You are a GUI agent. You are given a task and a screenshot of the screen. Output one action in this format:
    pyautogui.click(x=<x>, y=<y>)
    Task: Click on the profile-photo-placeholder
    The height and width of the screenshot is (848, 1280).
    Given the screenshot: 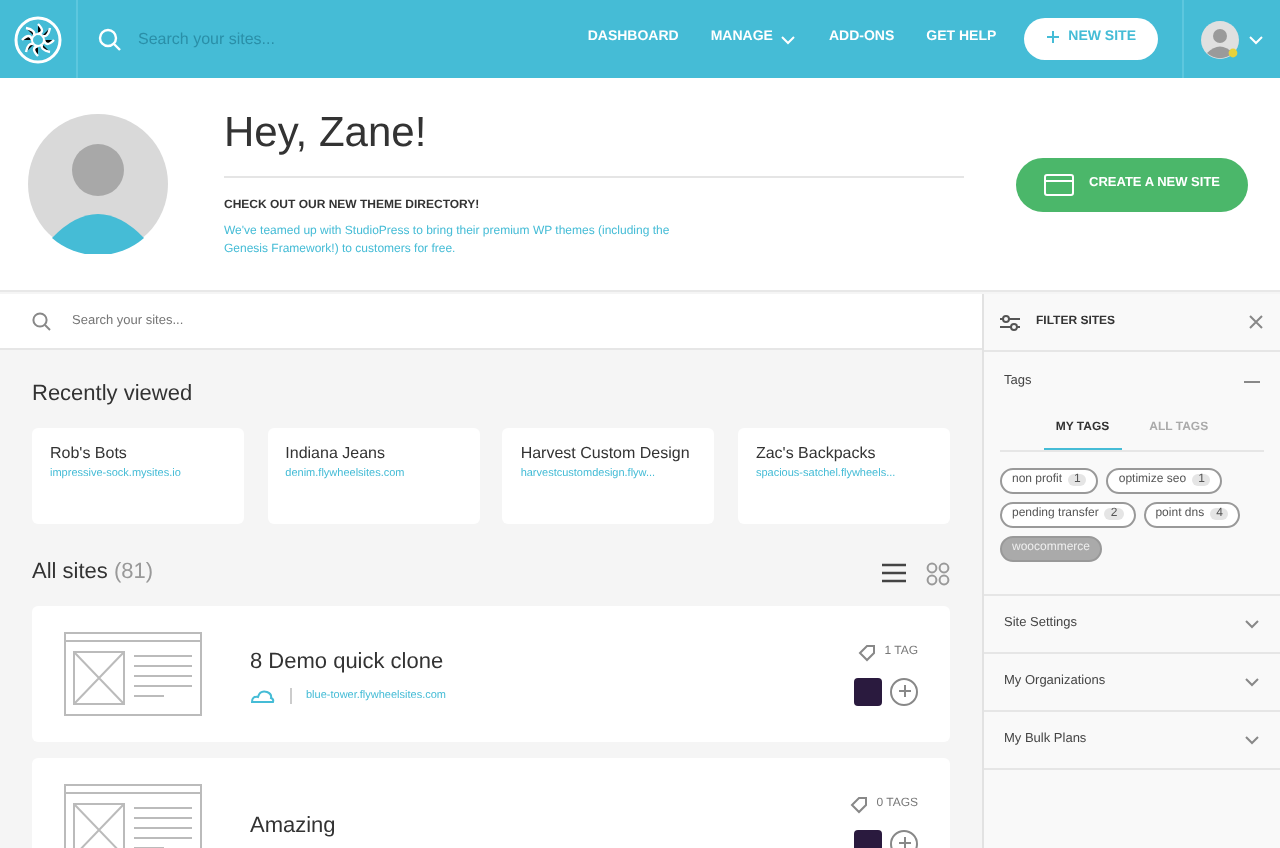 What is the action you would take?
    pyautogui.click(x=98, y=184)
    